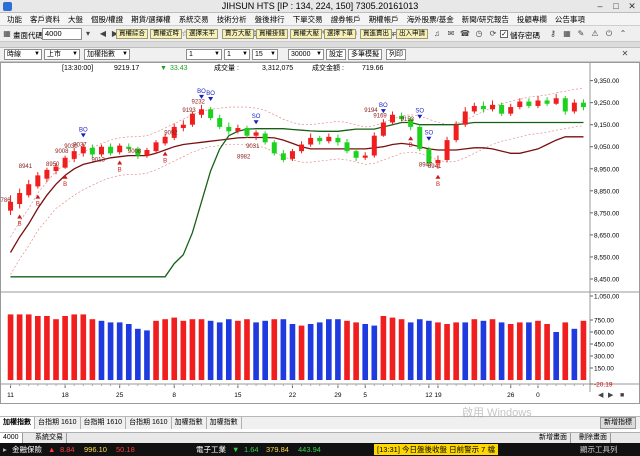 The width and height of the screenshot is (640, 456). Describe the element at coordinates (340, 34) in the screenshot. I see `signal-button-6: 選擇下單` at that location.